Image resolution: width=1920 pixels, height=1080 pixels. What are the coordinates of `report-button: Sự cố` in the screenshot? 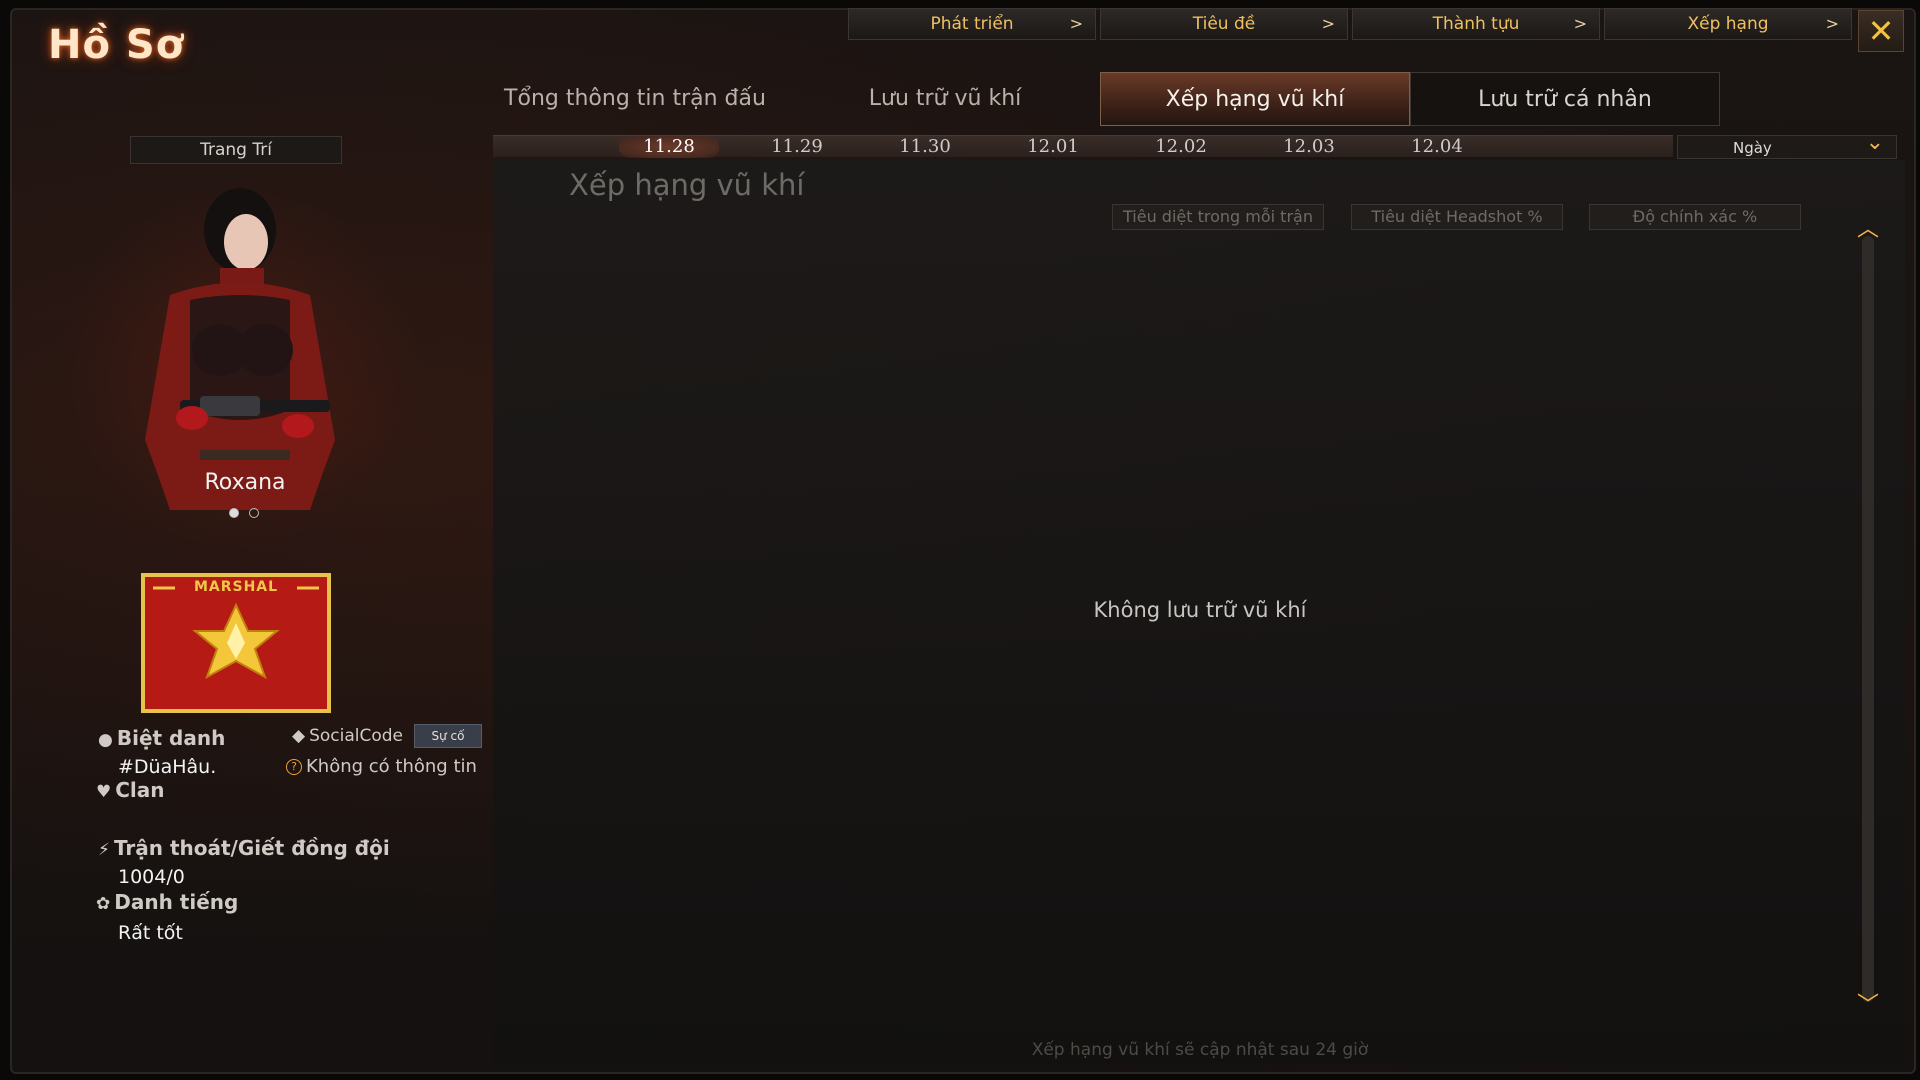 It's located at (448, 736).